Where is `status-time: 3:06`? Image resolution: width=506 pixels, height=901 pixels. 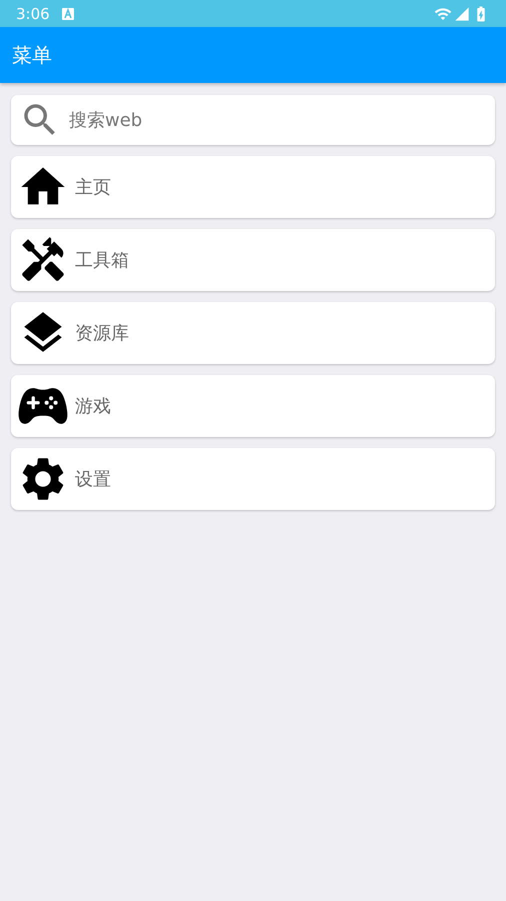 status-time: 3:06 is located at coordinates (33, 13).